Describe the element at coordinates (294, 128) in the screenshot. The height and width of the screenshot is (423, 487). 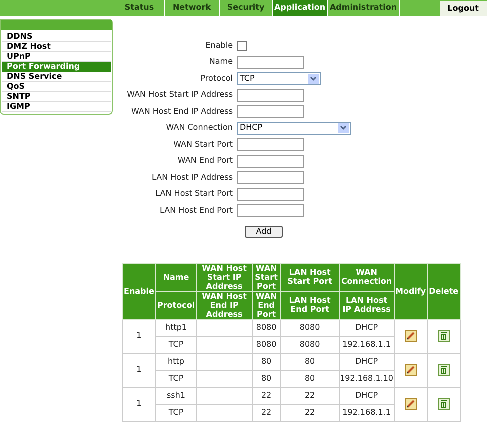
I see `select-field: DHCP` at that location.